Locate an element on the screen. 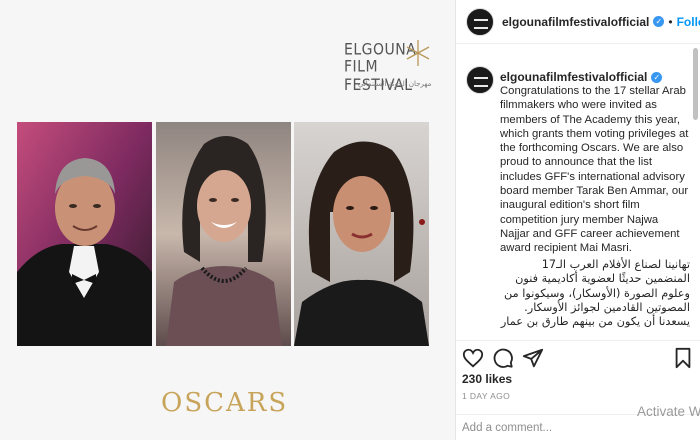  follow-button: Follow is located at coordinates (688, 22).